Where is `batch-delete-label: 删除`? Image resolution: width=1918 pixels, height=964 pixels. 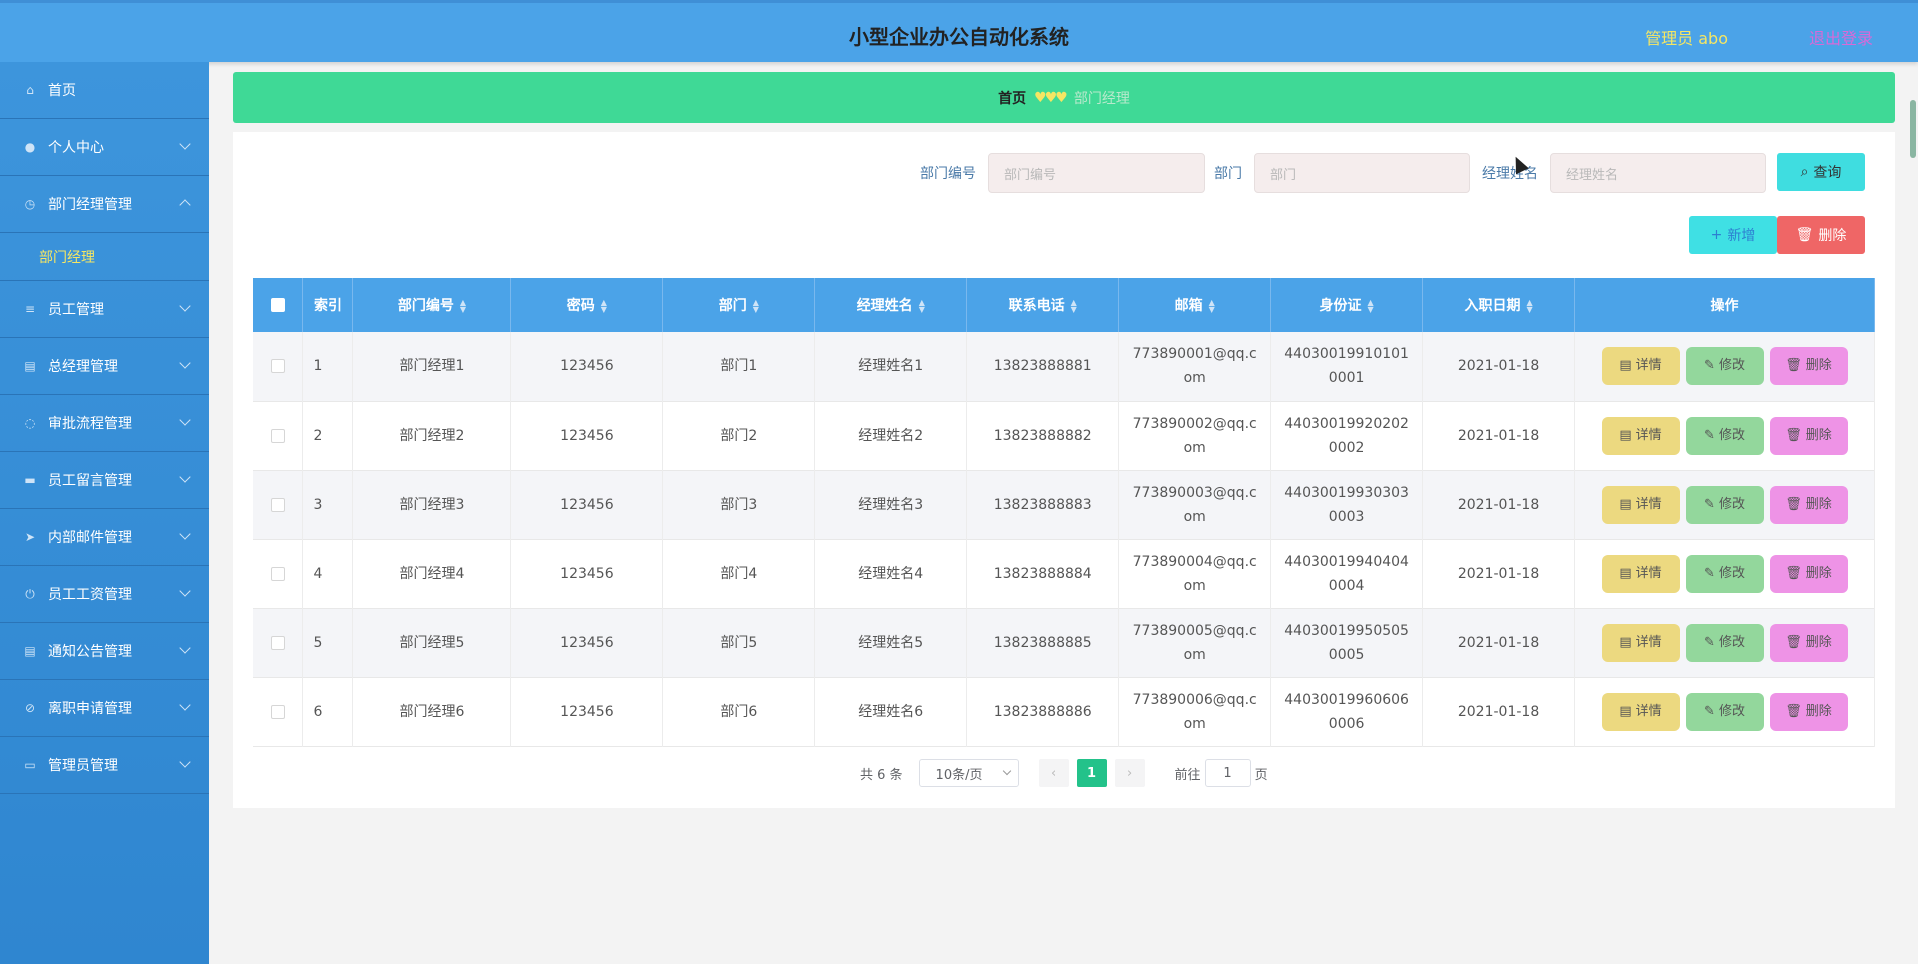
batch-delete-label: 删除 is located at coordinates (1832, 236).